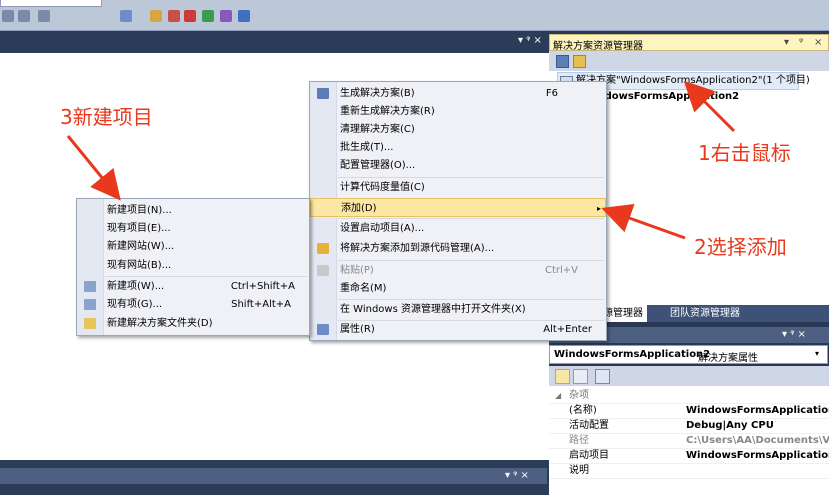 The width and height of the screenshot is (829, 495). I want to click on arrow-step1, so click(709, 106).